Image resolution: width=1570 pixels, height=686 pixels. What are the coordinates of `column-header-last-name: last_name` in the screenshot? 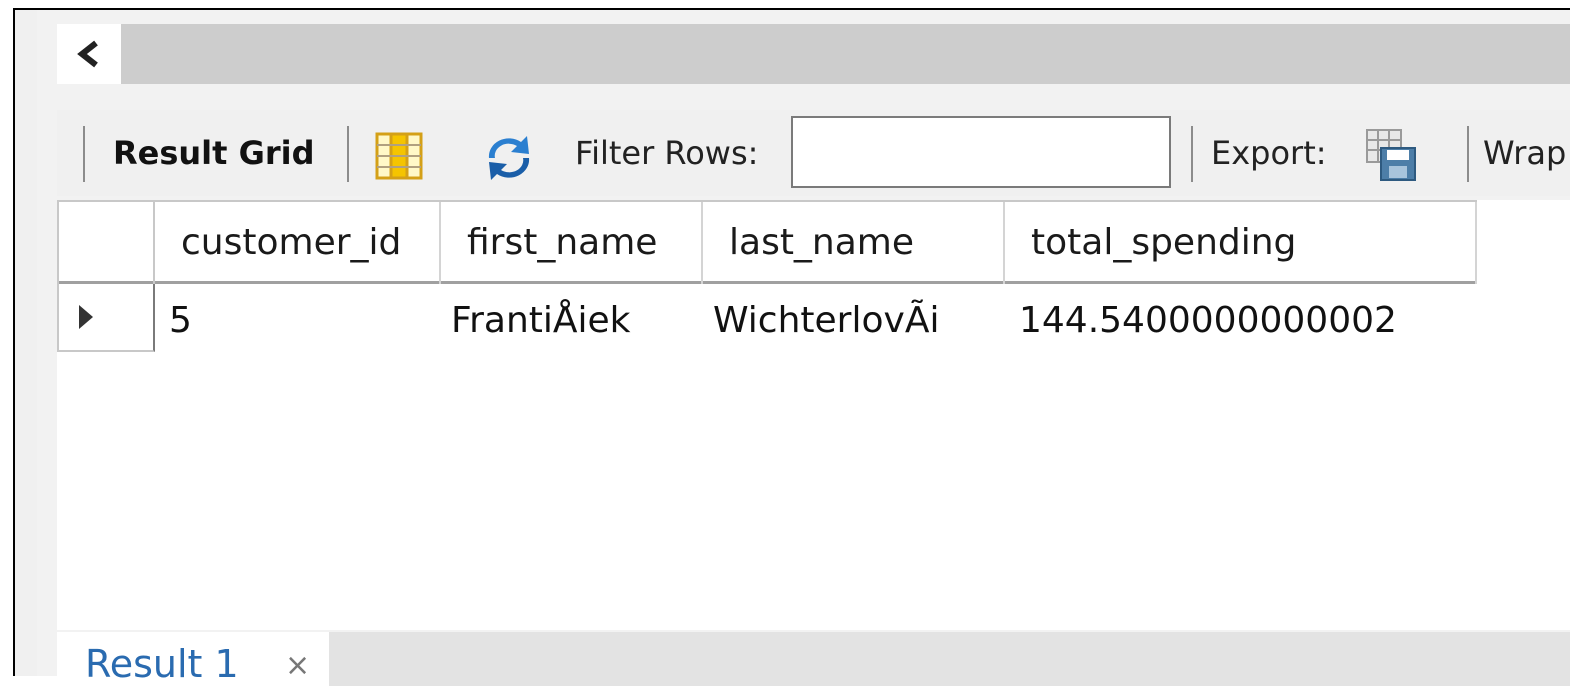 It's located at (854, 243).